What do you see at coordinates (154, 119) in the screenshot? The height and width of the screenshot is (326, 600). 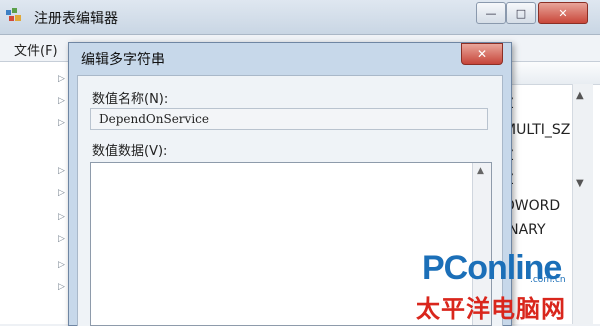 I see `value-name-text: DependOnService` at bounding box center [154, 119].